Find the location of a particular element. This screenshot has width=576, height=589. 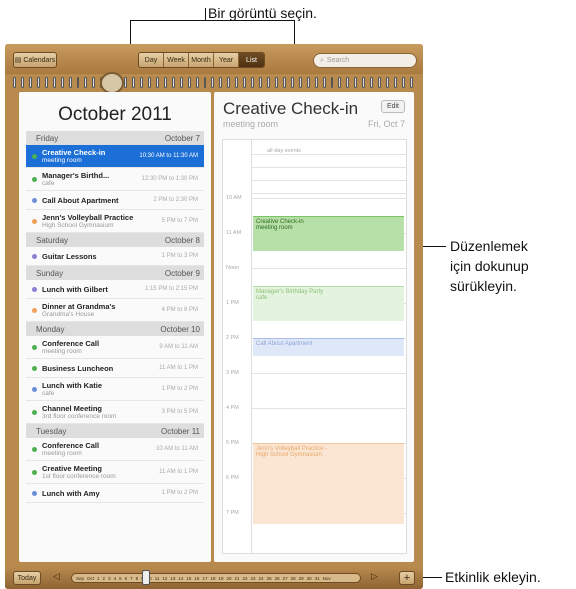

callout-drag-edit: Düzenlemek için dokunup sürükleyin. is located at coordinates (489, 266).